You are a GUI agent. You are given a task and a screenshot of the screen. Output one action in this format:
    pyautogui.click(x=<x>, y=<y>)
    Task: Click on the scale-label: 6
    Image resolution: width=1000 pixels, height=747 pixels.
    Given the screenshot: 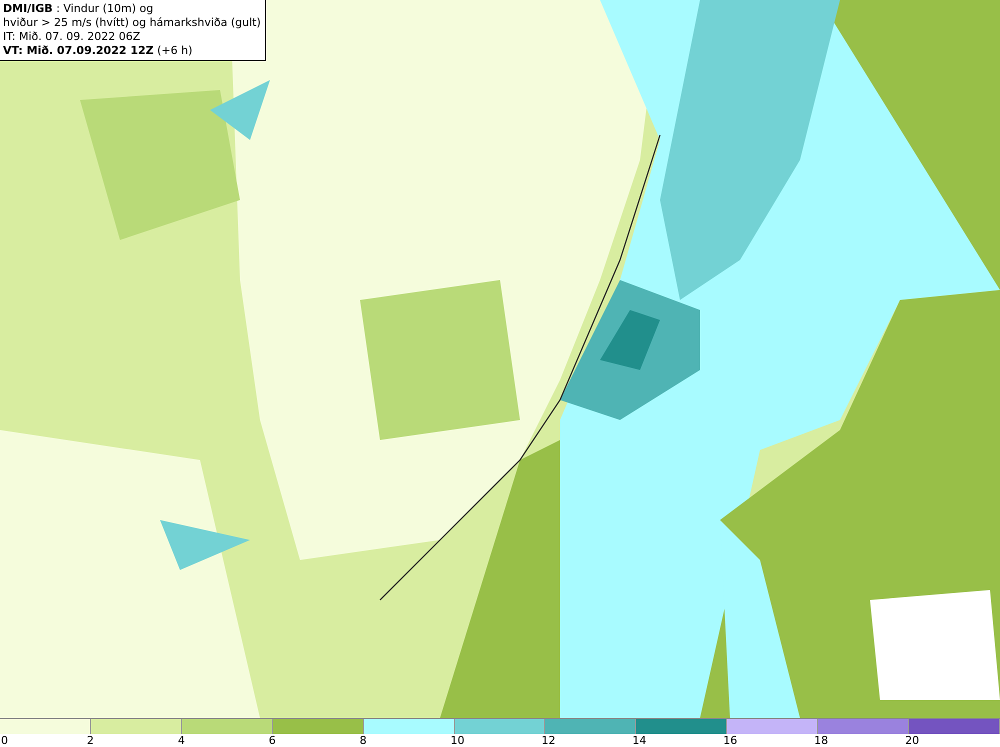 What is the action you would take?
    pyautogui.click(x=272, y=740)
    